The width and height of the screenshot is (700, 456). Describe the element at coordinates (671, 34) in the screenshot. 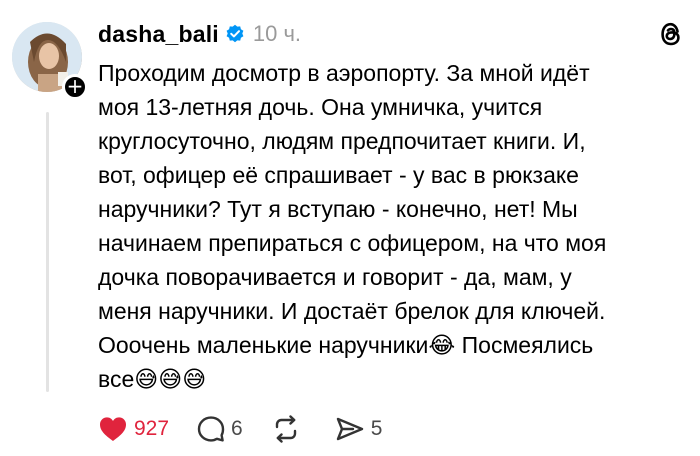

I see `threads-logo-icon` at that location.